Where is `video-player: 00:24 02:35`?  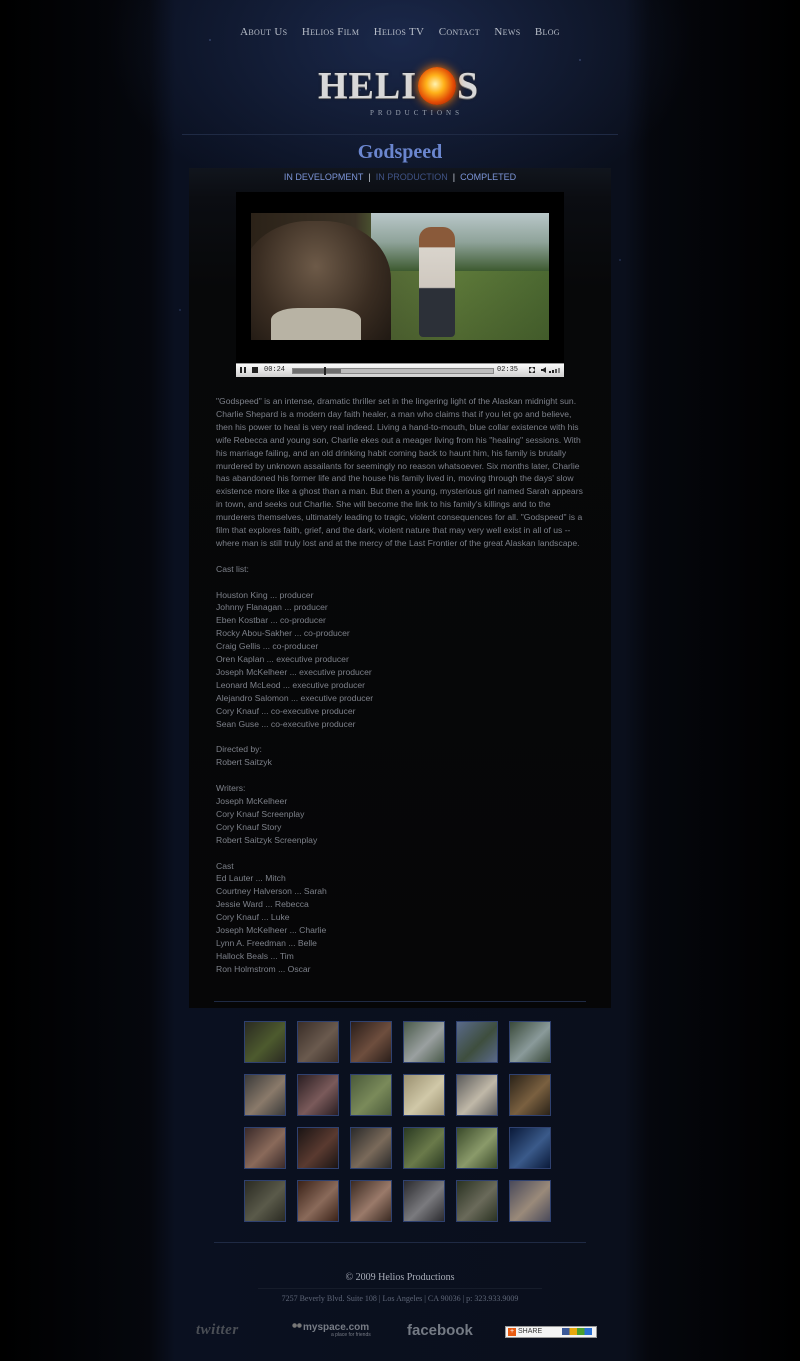 video-player: 00:24 02:35 is located at coordinates (400, 284).